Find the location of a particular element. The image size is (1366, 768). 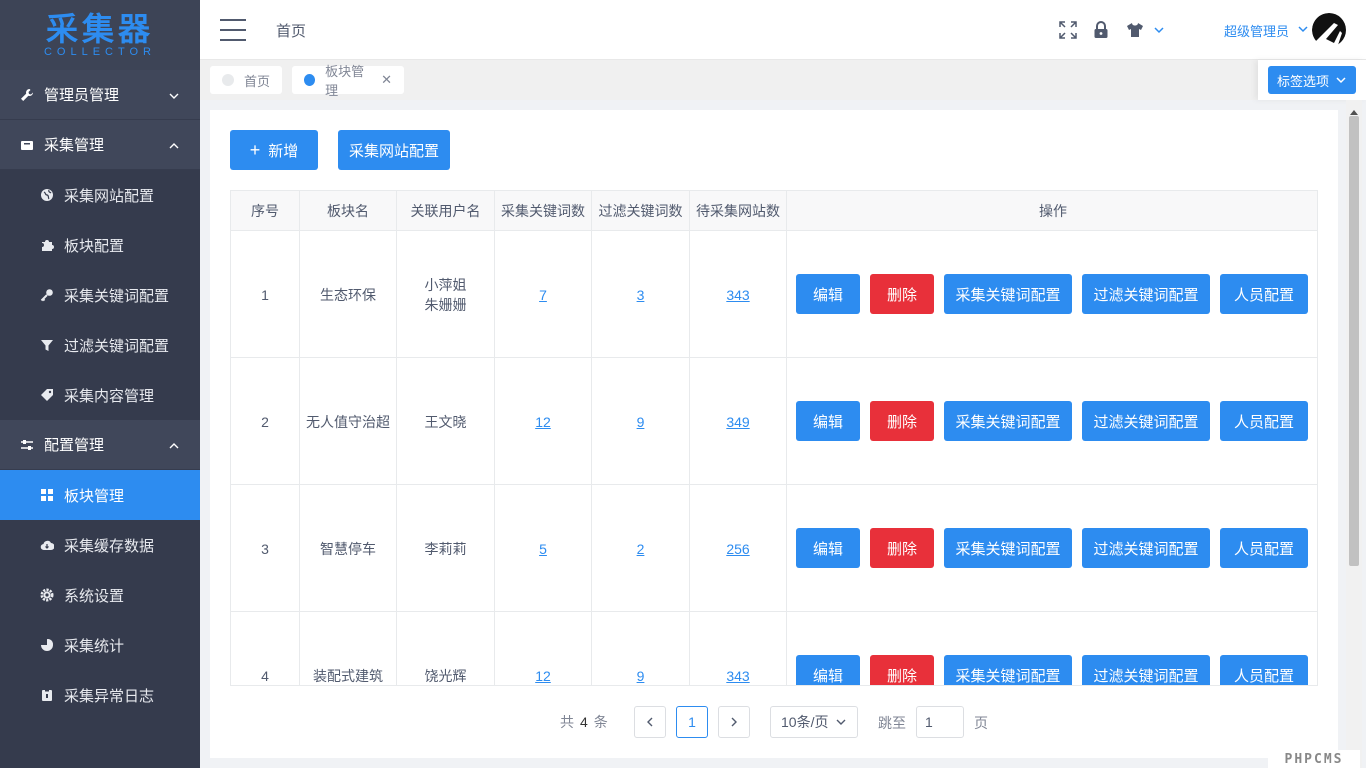

column-header: 操作 is located at coordinates (1053, 211).